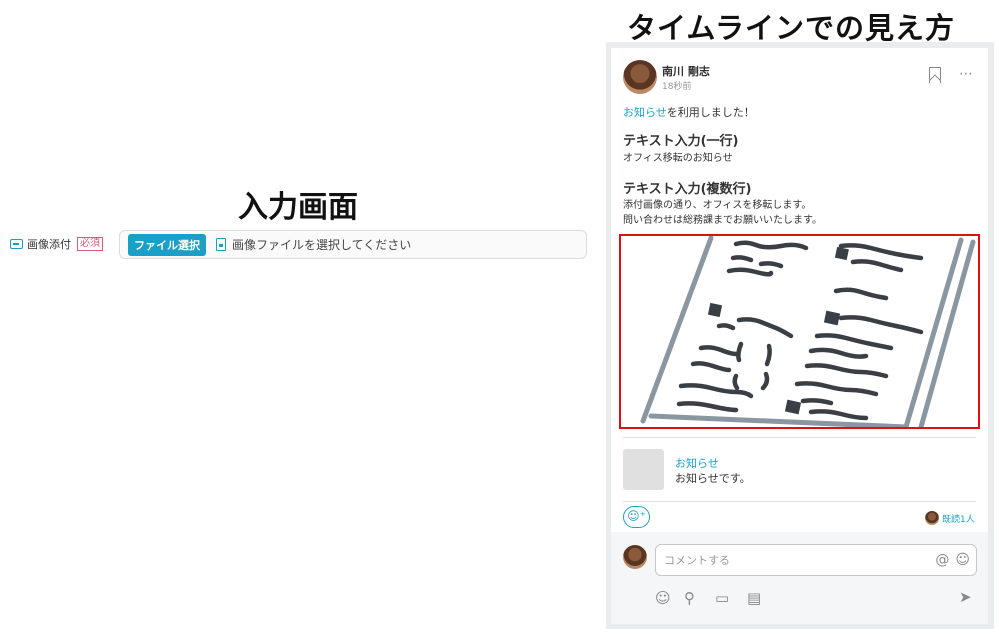  What do you see at coordinates (689, 598) in the screenshot?
I see `stamp-icon: ⚲` at bounding box center [689, 598].